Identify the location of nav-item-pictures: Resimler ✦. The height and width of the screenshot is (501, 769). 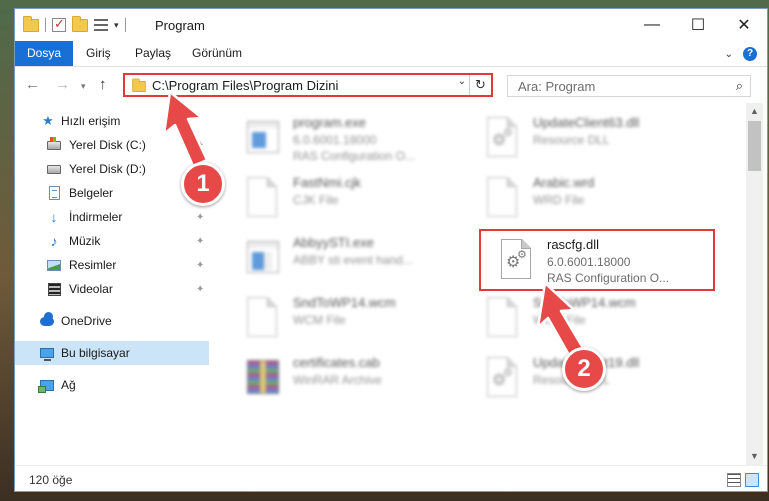
(112, 265).